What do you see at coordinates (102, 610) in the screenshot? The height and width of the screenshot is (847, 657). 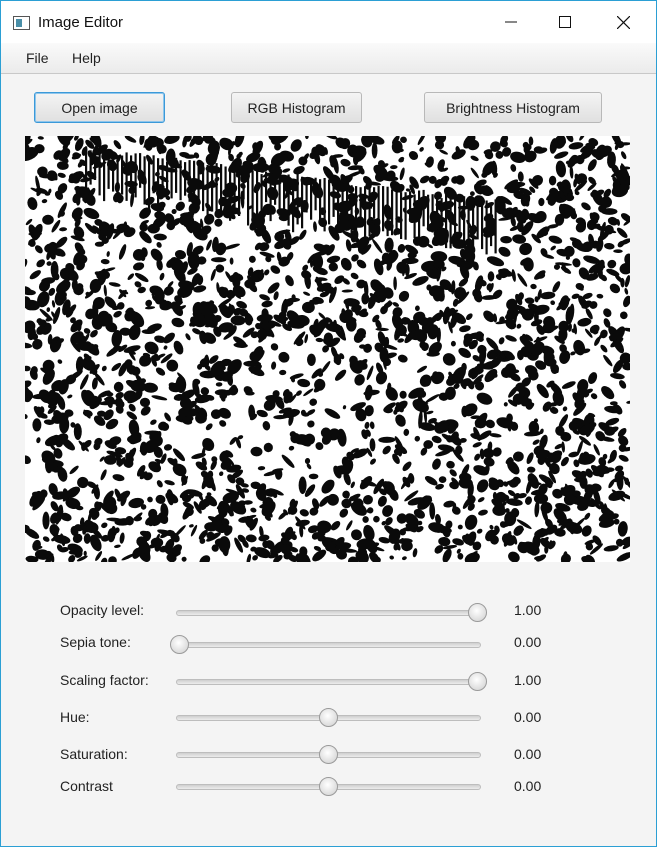 I see `opacity-label: Opacity level:` at bounding box center [102, 610].